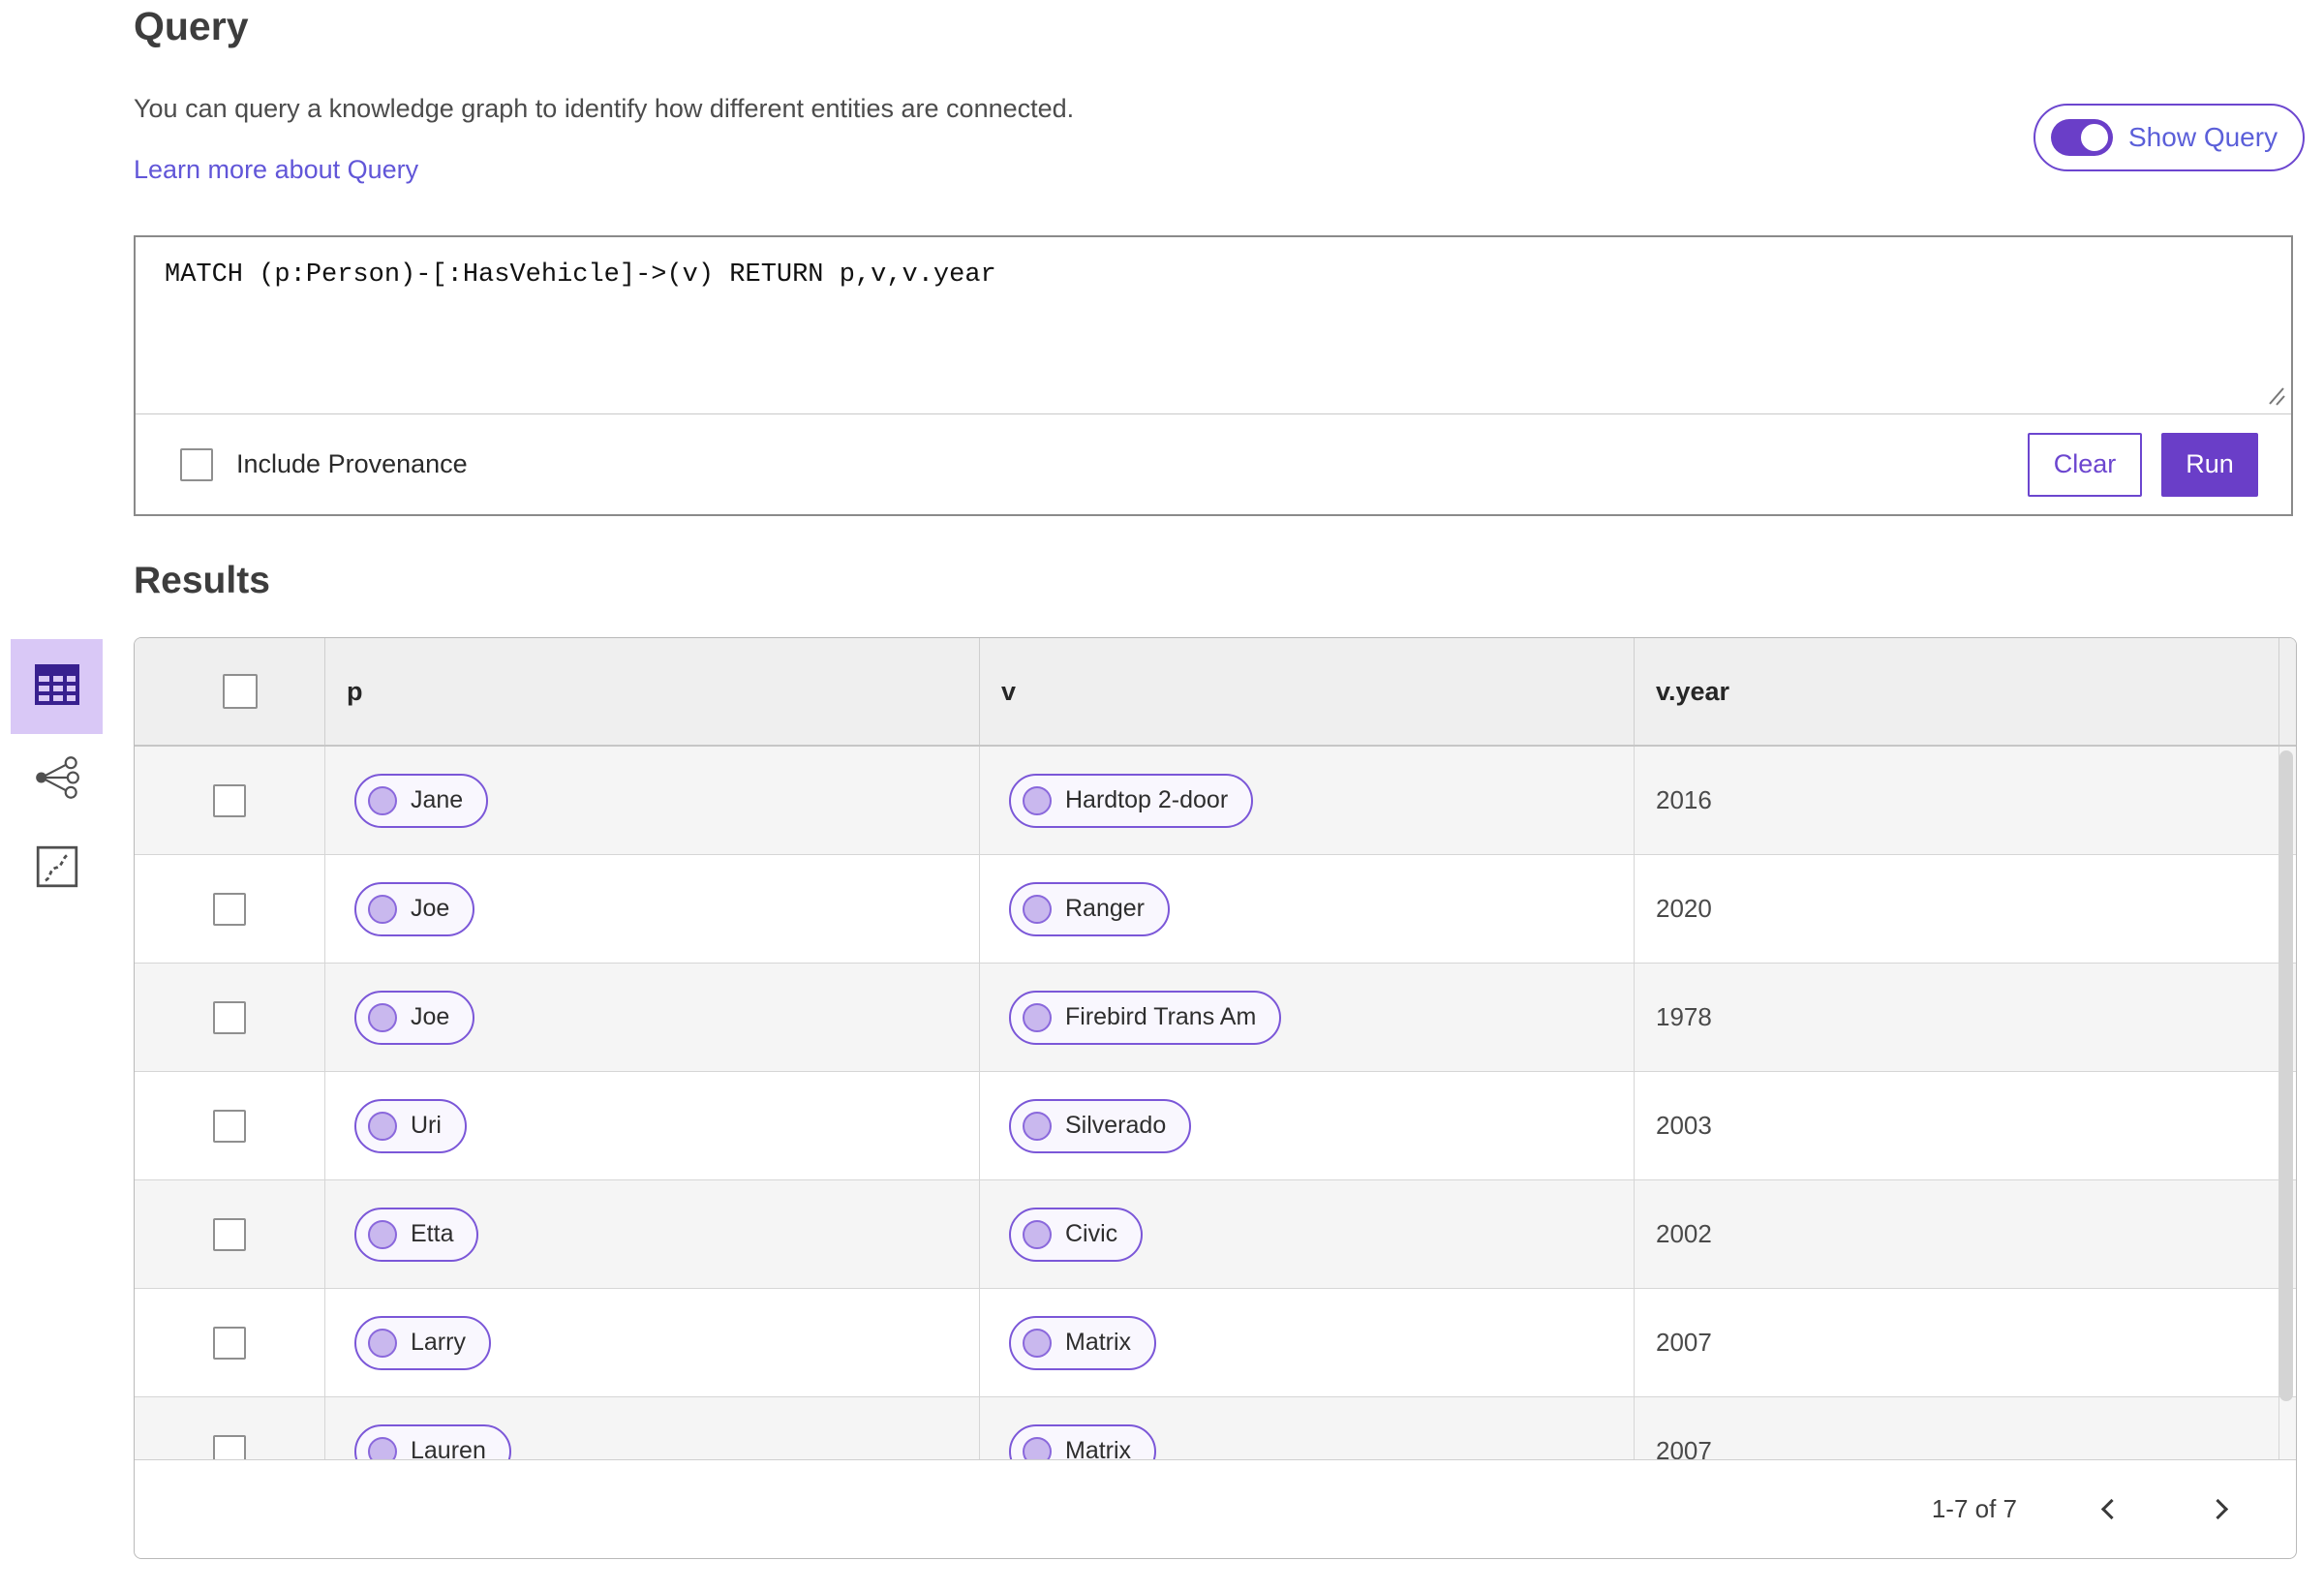 Image resolution: width=2324 pixels, height=1591 pixels. I want to click on vehicle-badge: Matrix, so click(1083, 1342).